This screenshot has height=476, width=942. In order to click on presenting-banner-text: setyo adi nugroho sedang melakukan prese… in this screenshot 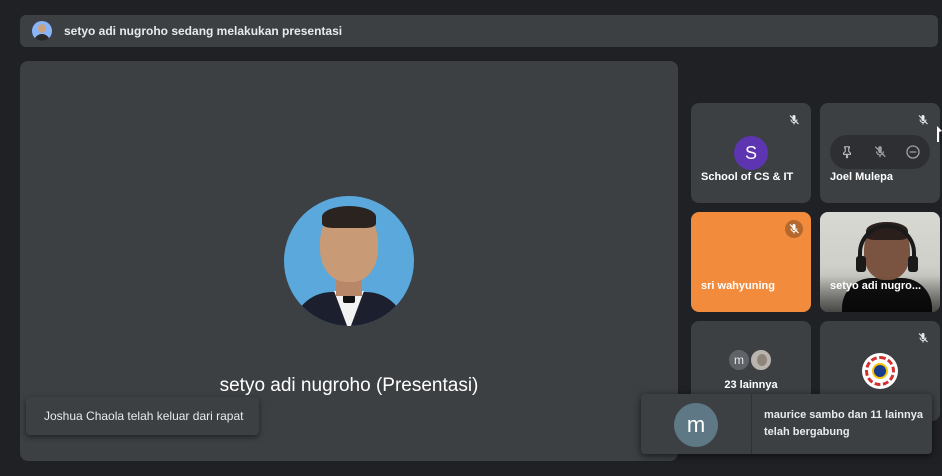, I will do `click(203, 31)`.